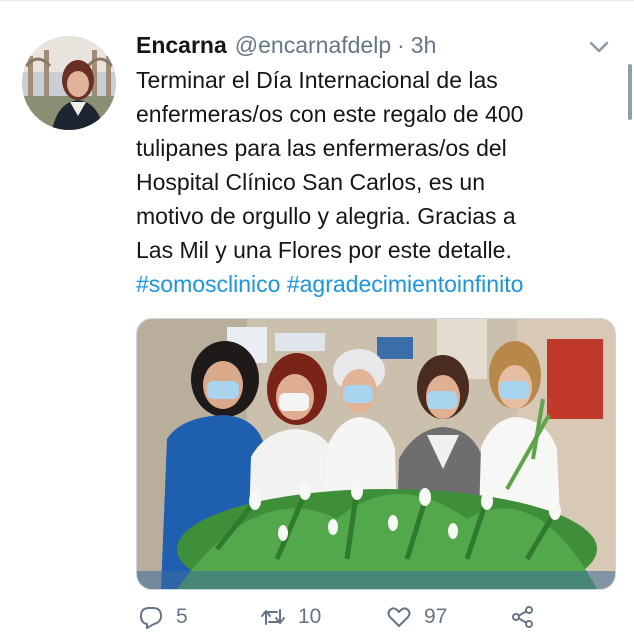  Describe the element at coordinates (522, 617) in the screenshot. I see `share-icon` at that location.